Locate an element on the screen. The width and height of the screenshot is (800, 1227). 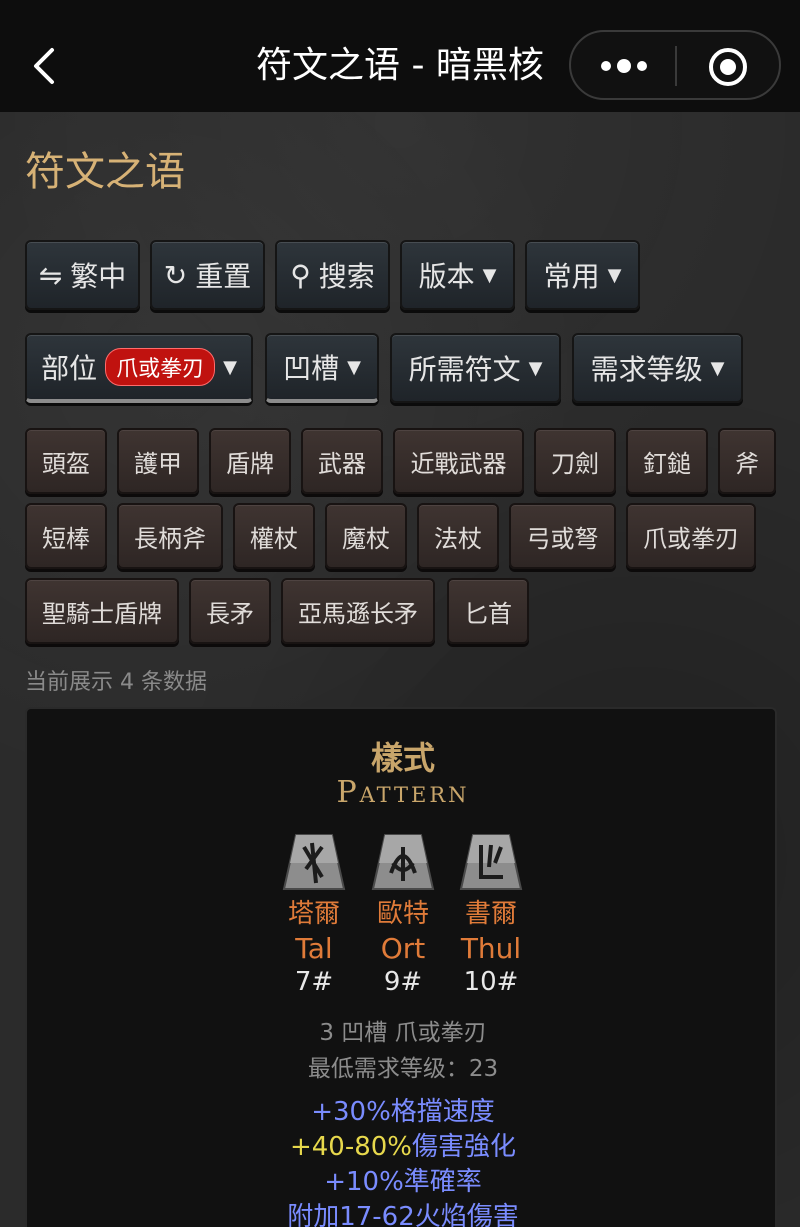
category-chip: 斧 is located at coordinates (747, 461).